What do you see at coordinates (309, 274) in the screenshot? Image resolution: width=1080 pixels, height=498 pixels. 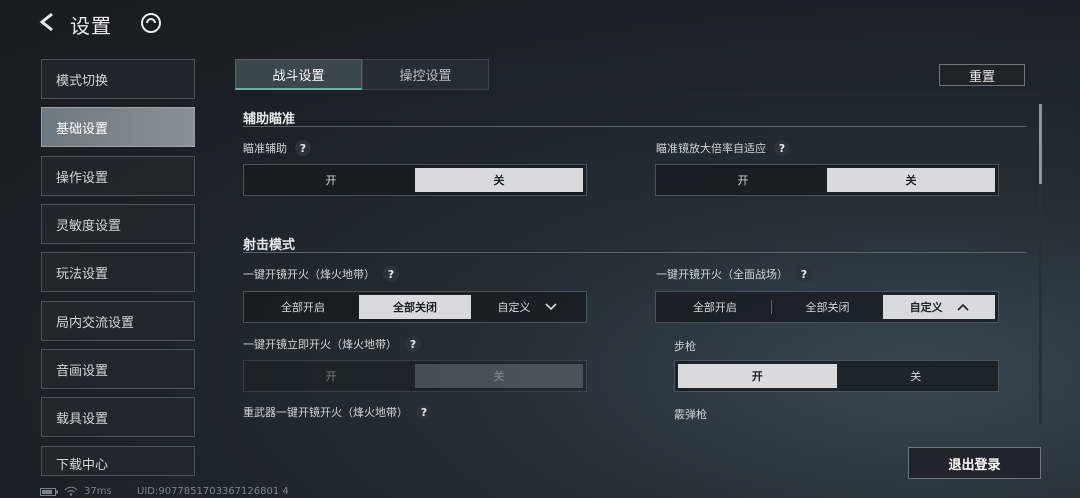 I see `one-key-fire-ff-label: 一键开镜开火（烽火地带）` at bounding box center [309, 274].